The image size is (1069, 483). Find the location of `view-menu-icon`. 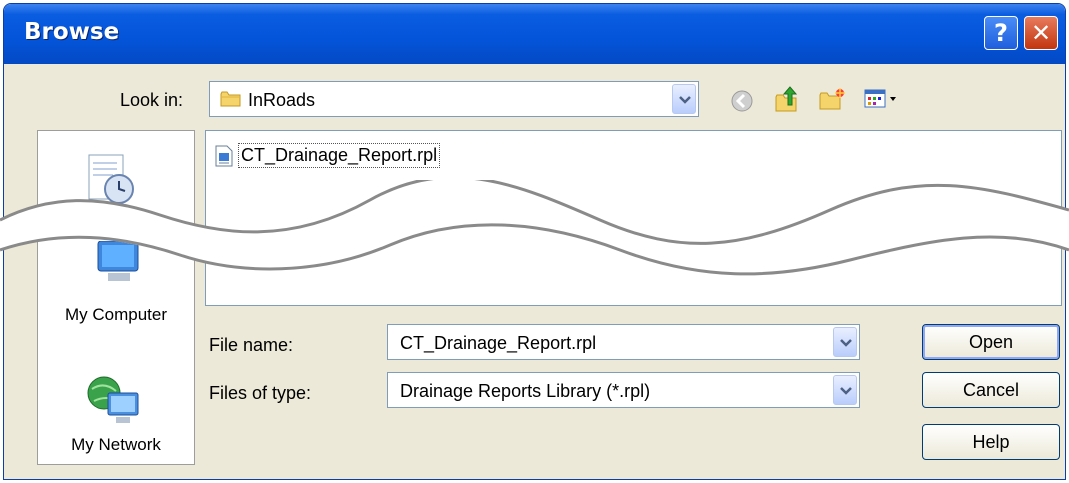

view-menu-icon is located at coordinates (884, 101).